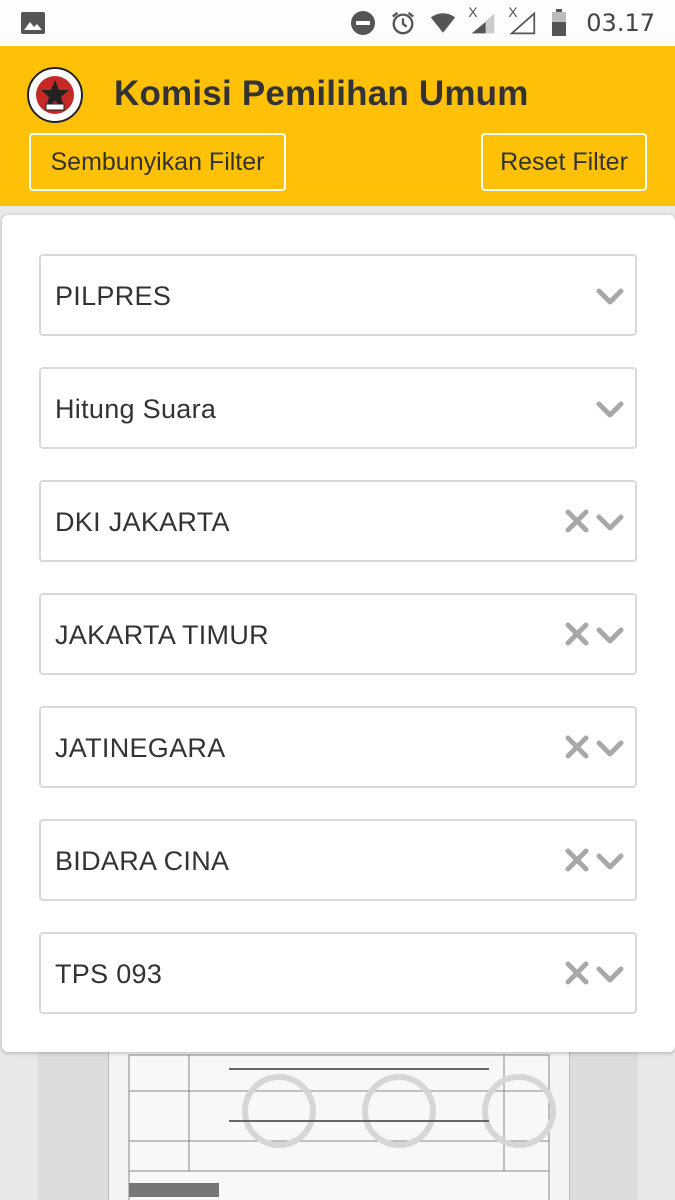  Describe the element at coordinates (338, 295) in the screenshot. I see `filter-select-1: PILPRES` at that location.